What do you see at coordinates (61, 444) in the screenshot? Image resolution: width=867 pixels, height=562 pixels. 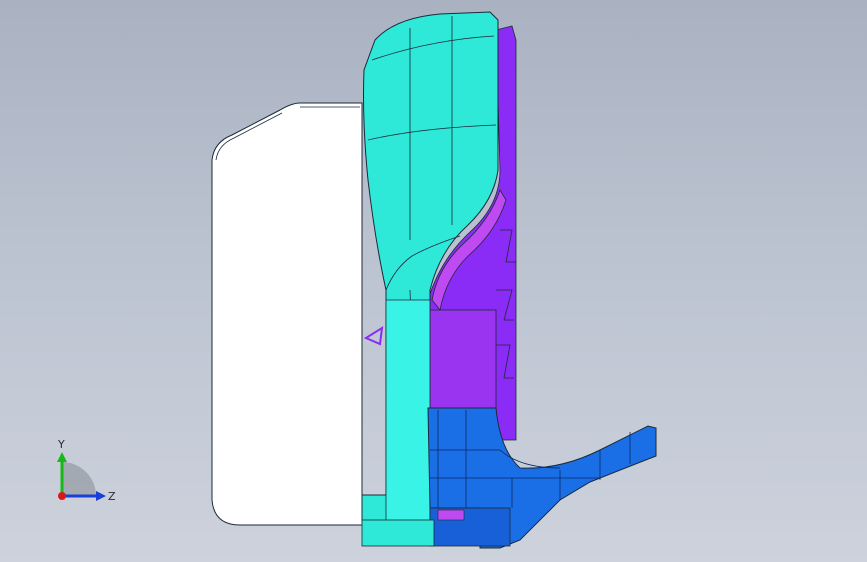 I see `y-axis-label: Y` at bounding box center [61, 444].